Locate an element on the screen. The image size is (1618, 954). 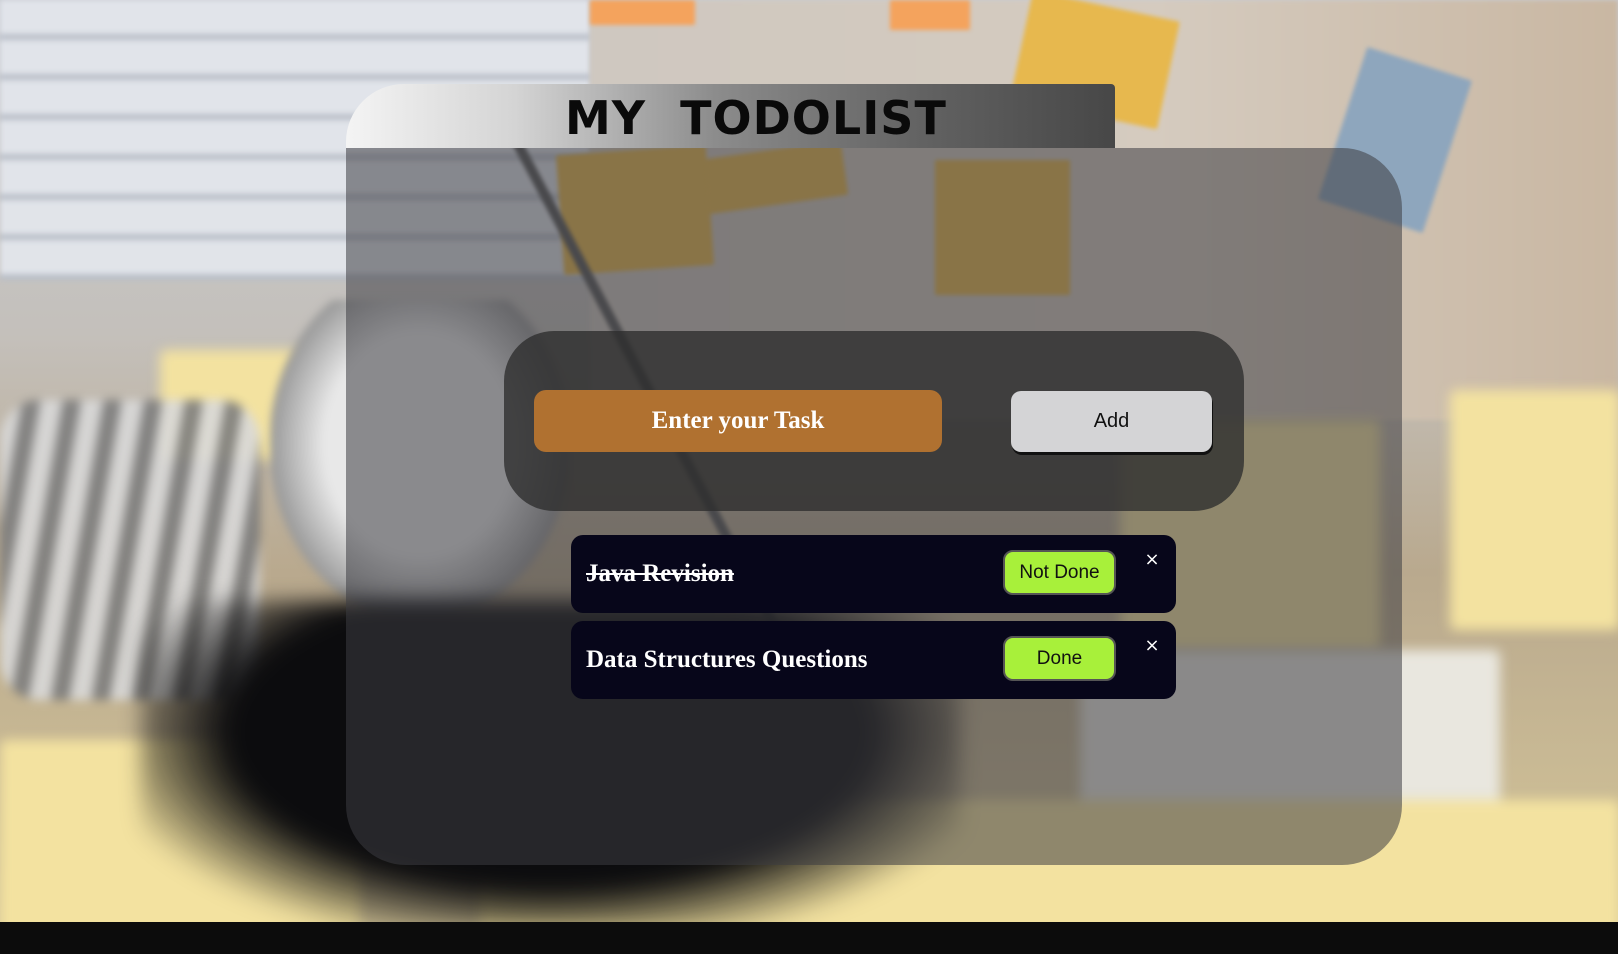
todo-text: Data Structures Questions is located at coordinates (727, 659).